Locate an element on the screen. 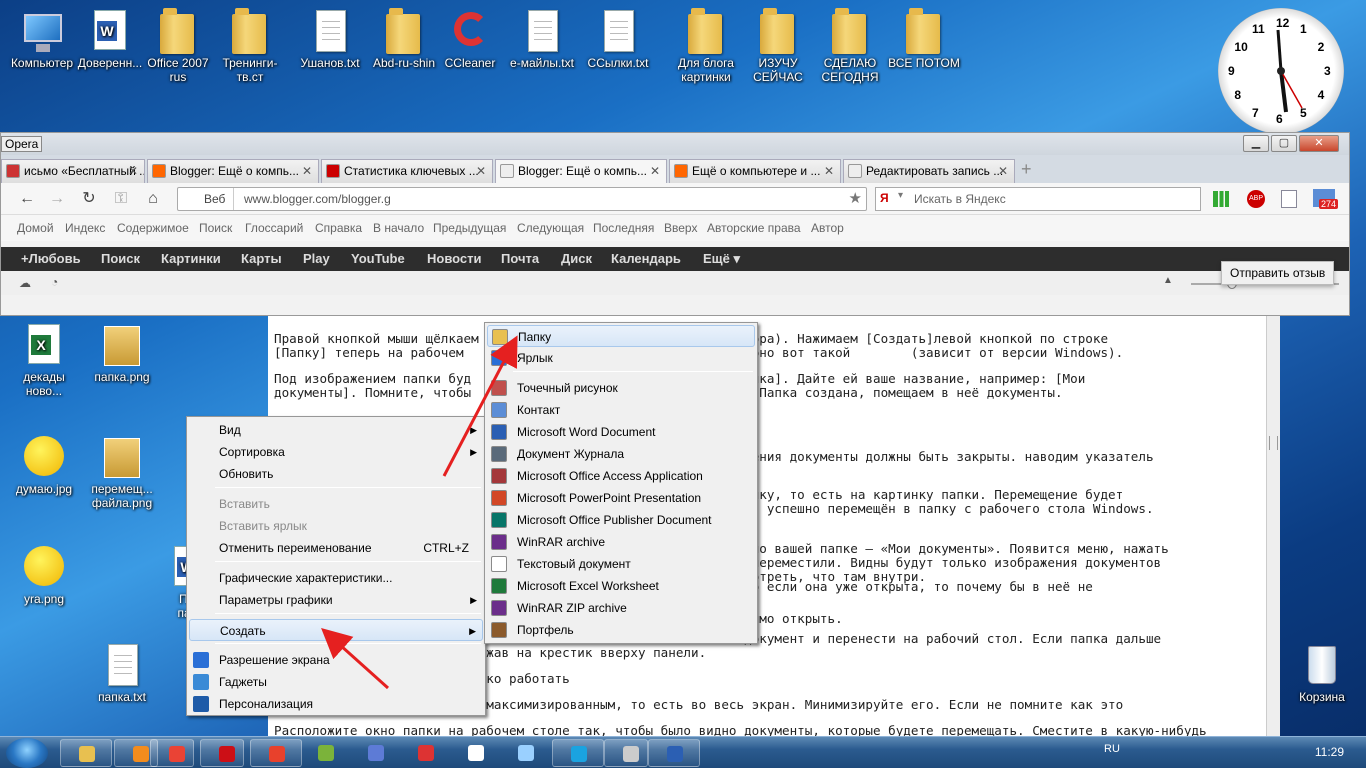 Image resolution: width=1366 pixels, height=768 pixels. volume-icon is located at coordinates (526, 753).